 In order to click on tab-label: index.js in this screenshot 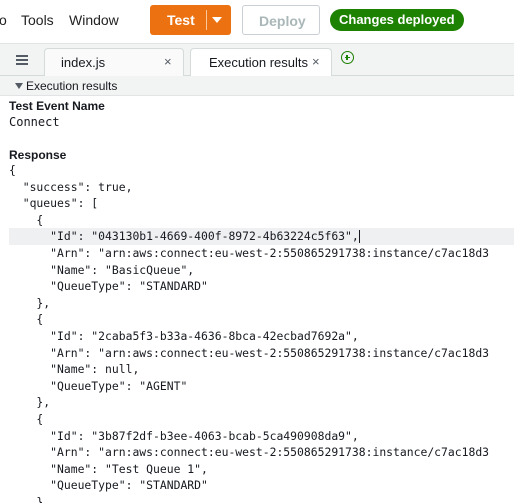, I will do `click(83, 62)`.